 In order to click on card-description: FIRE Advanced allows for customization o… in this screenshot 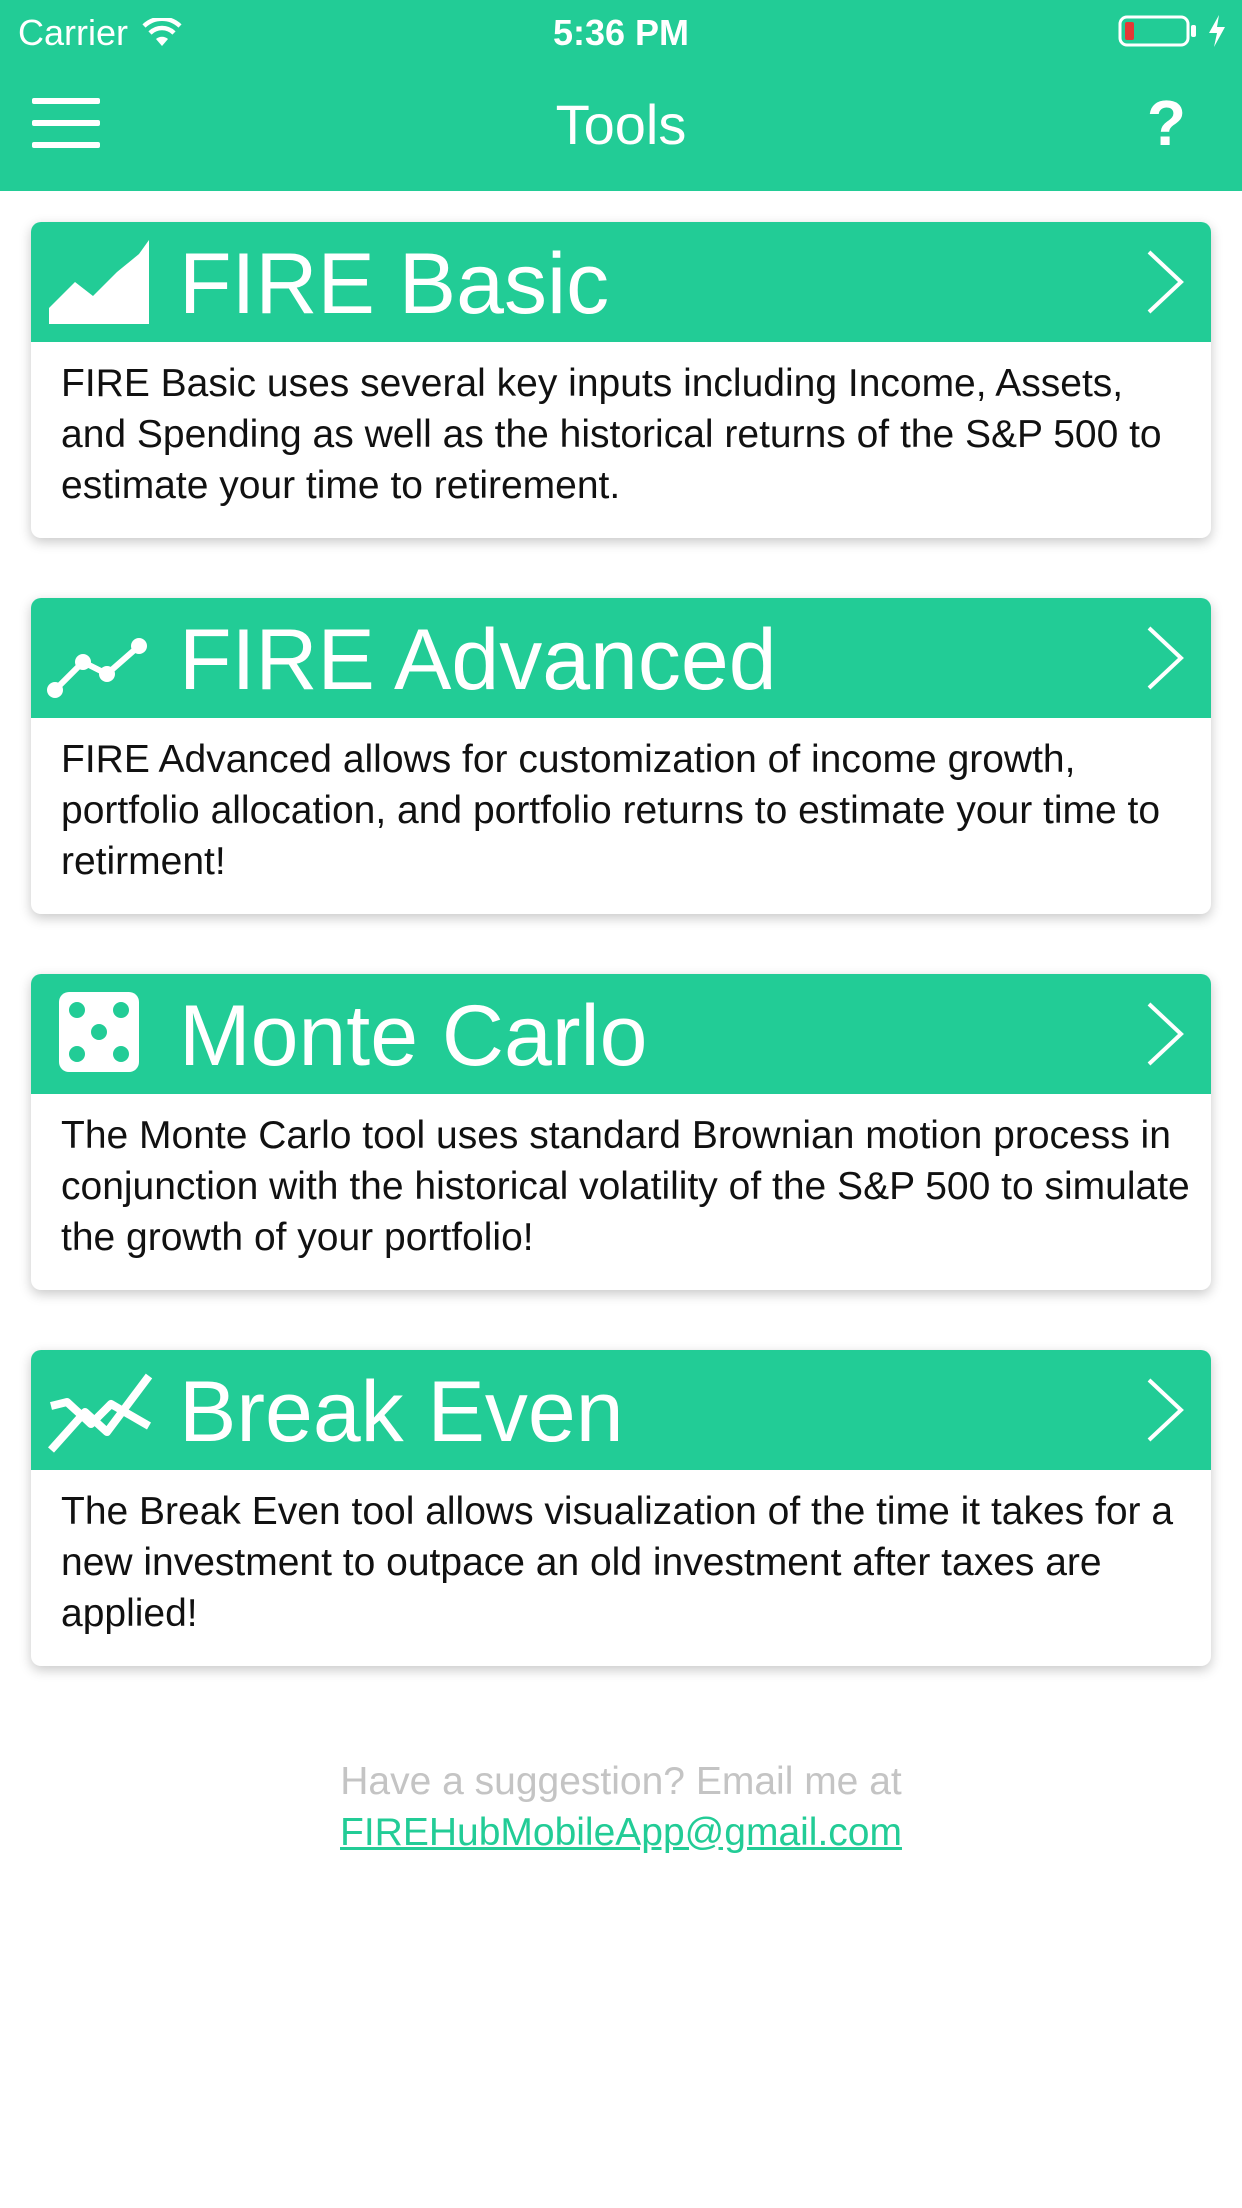, I will do `click(611, 810)`.